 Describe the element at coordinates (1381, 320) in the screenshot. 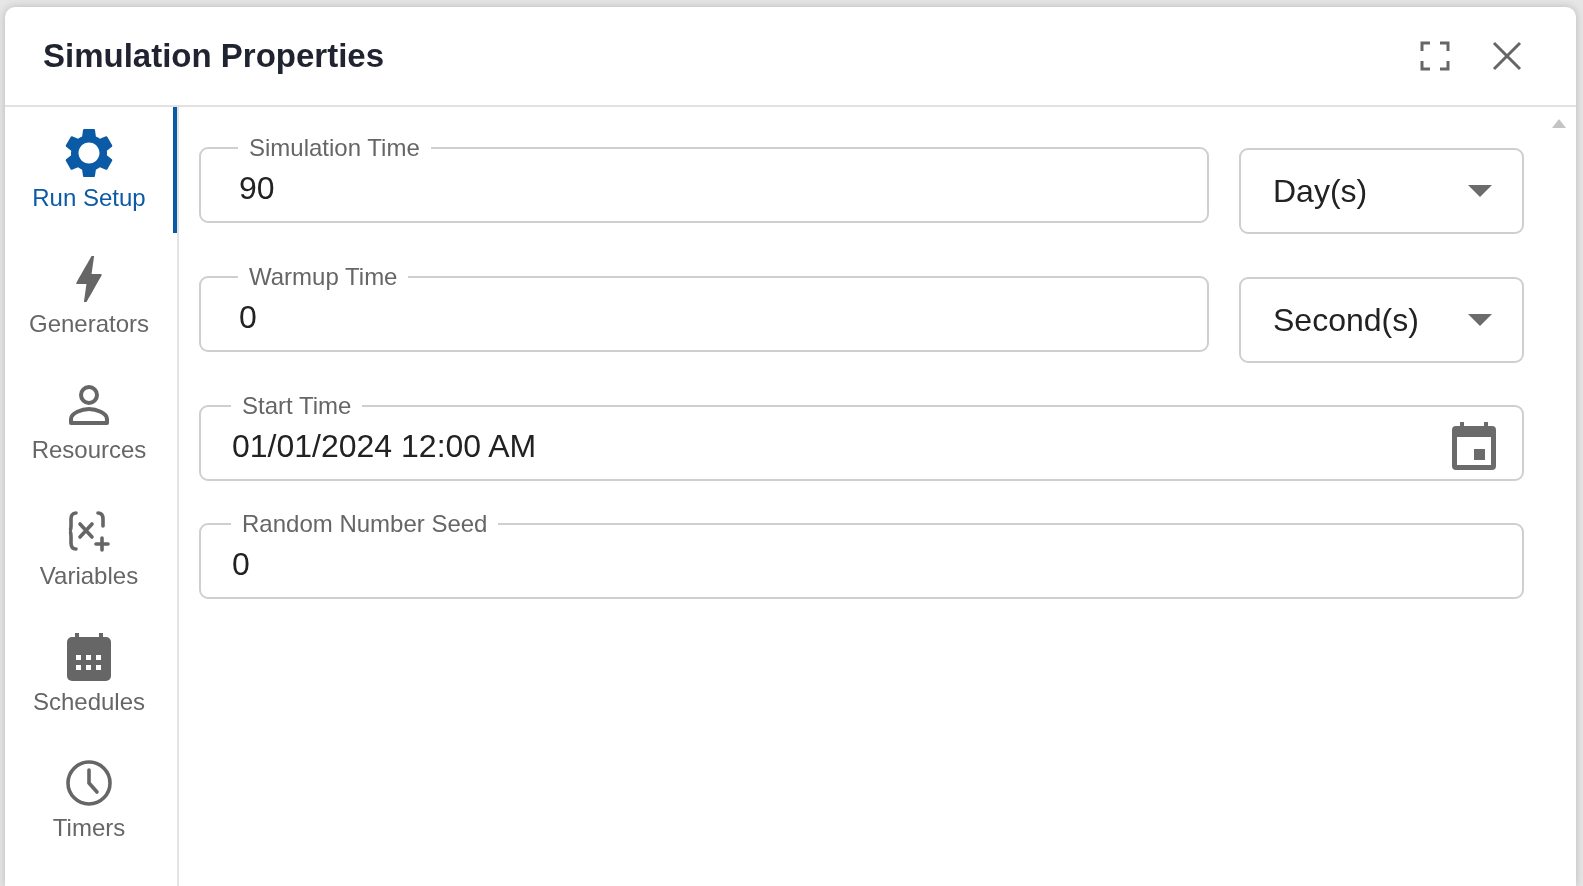

I see `unit-dropdown: Second(s)` at that location.